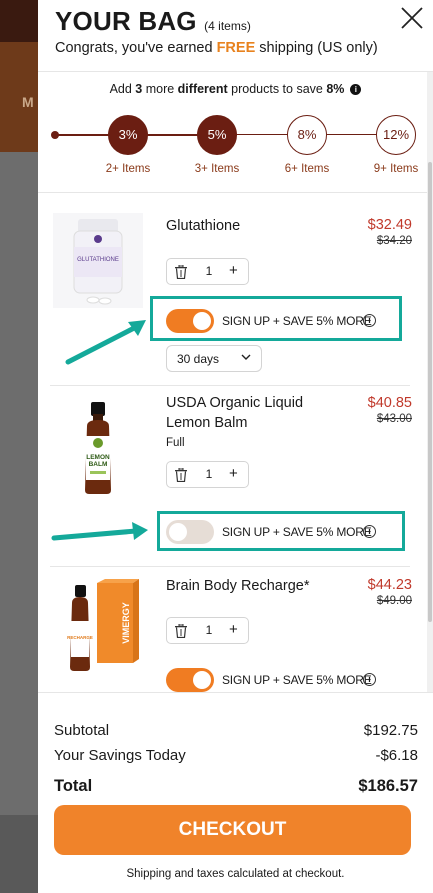 This screenshot has width=433, height=893. I want to click on product-name-text: Glutathione, so click(203, 226).